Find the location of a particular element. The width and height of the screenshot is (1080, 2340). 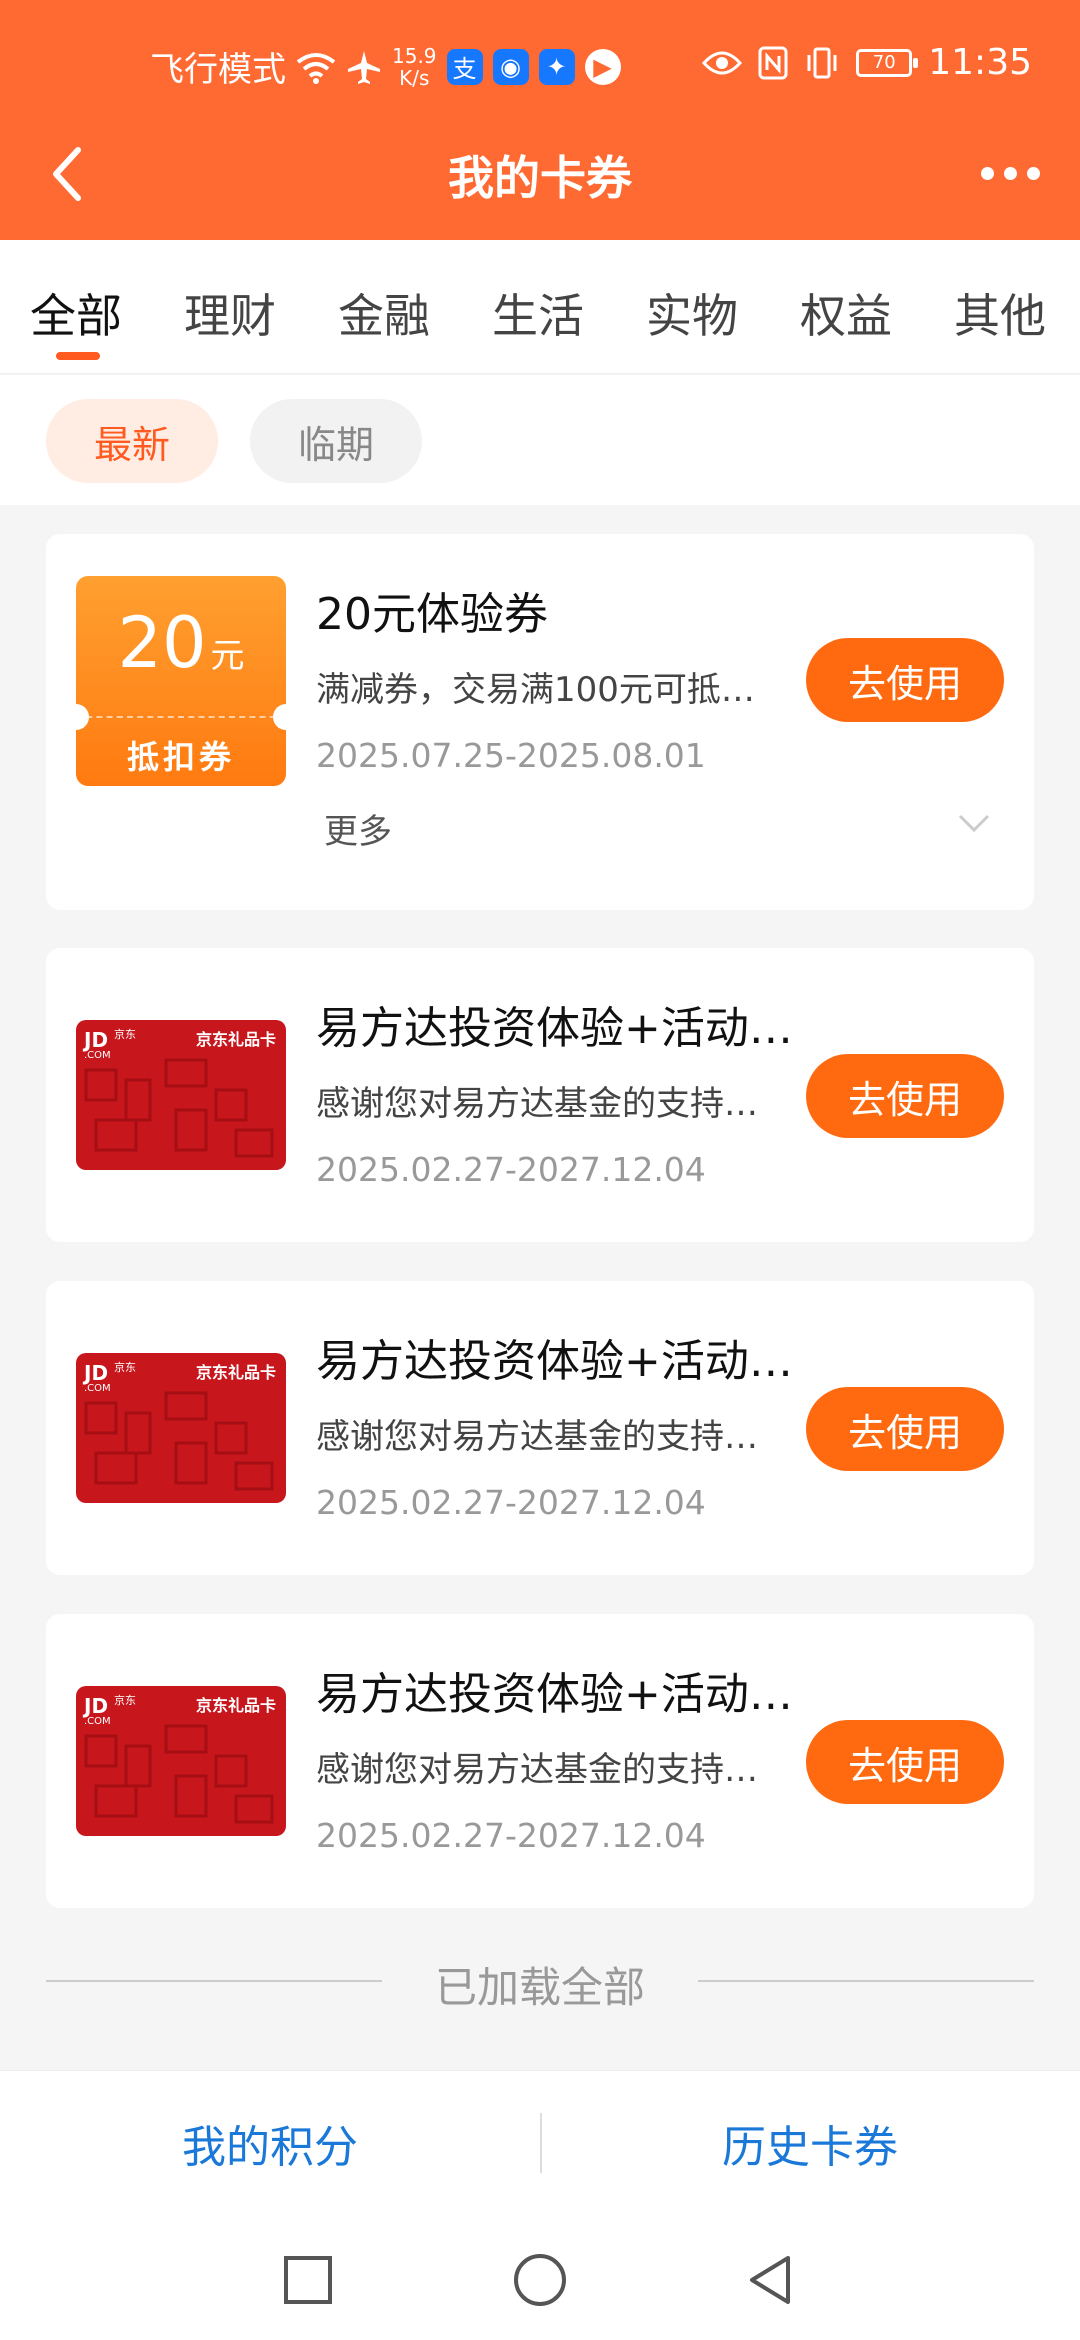

bulb-app-icon: ✦ is located at coordinates (556, 66).